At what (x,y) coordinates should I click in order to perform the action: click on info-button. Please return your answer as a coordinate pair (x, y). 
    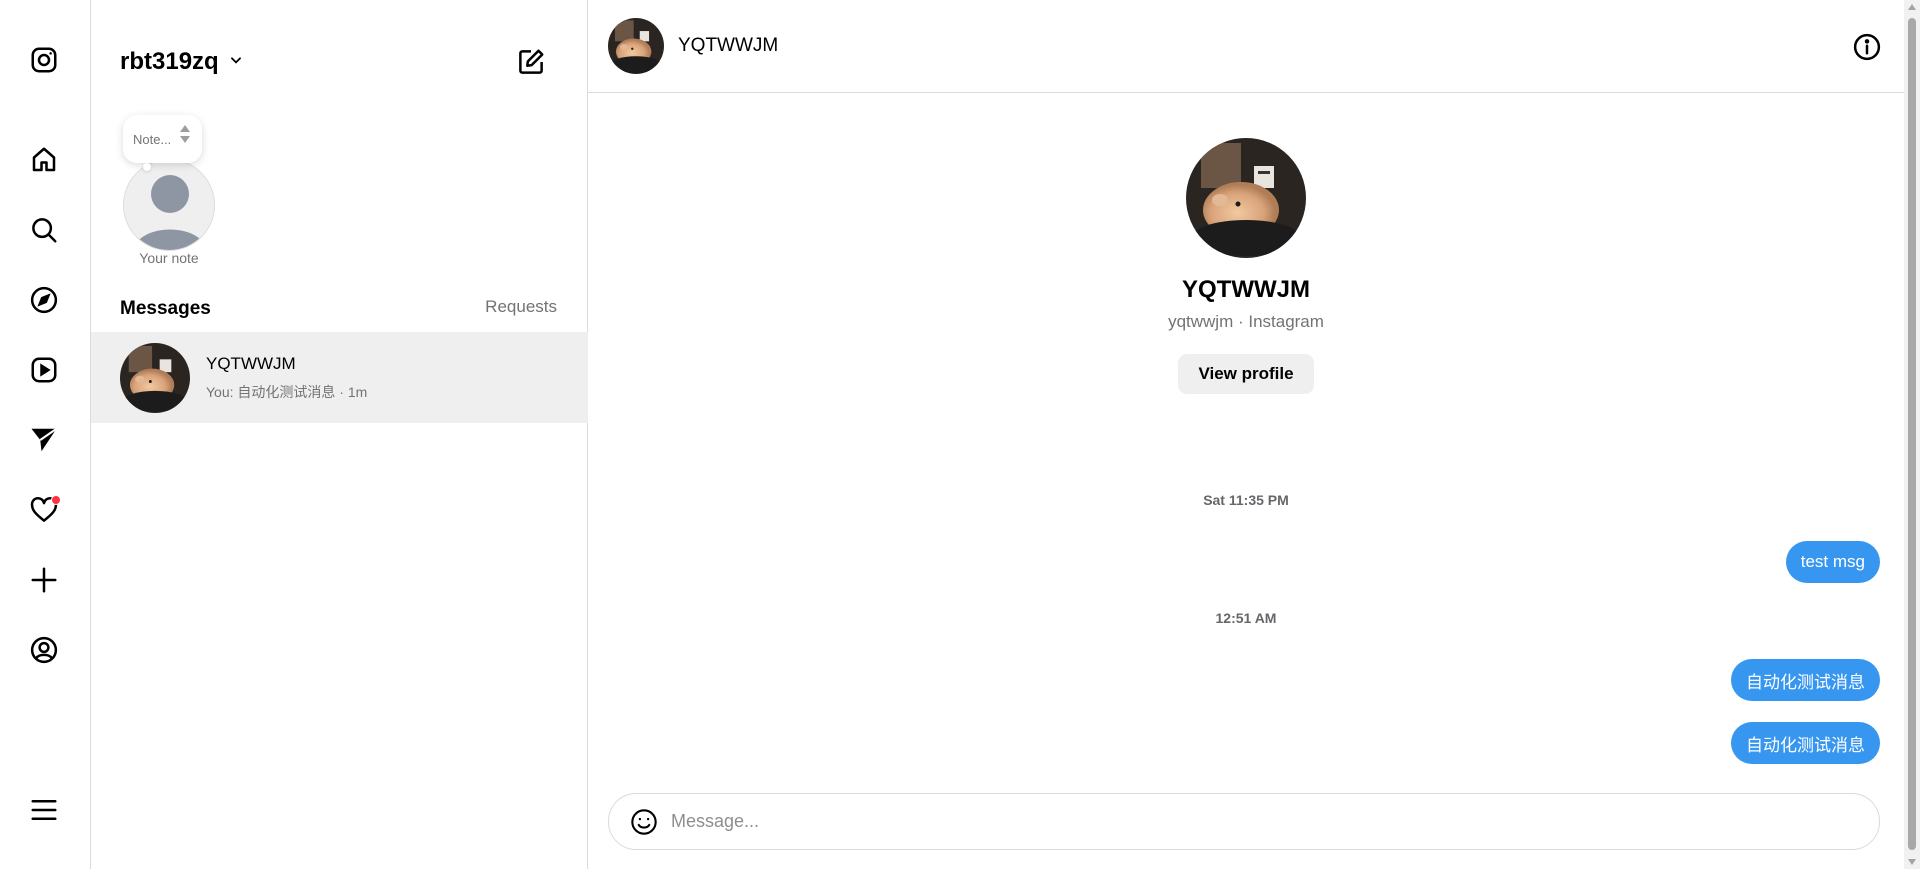
    Looking at the image, I should click on (1867, 47).